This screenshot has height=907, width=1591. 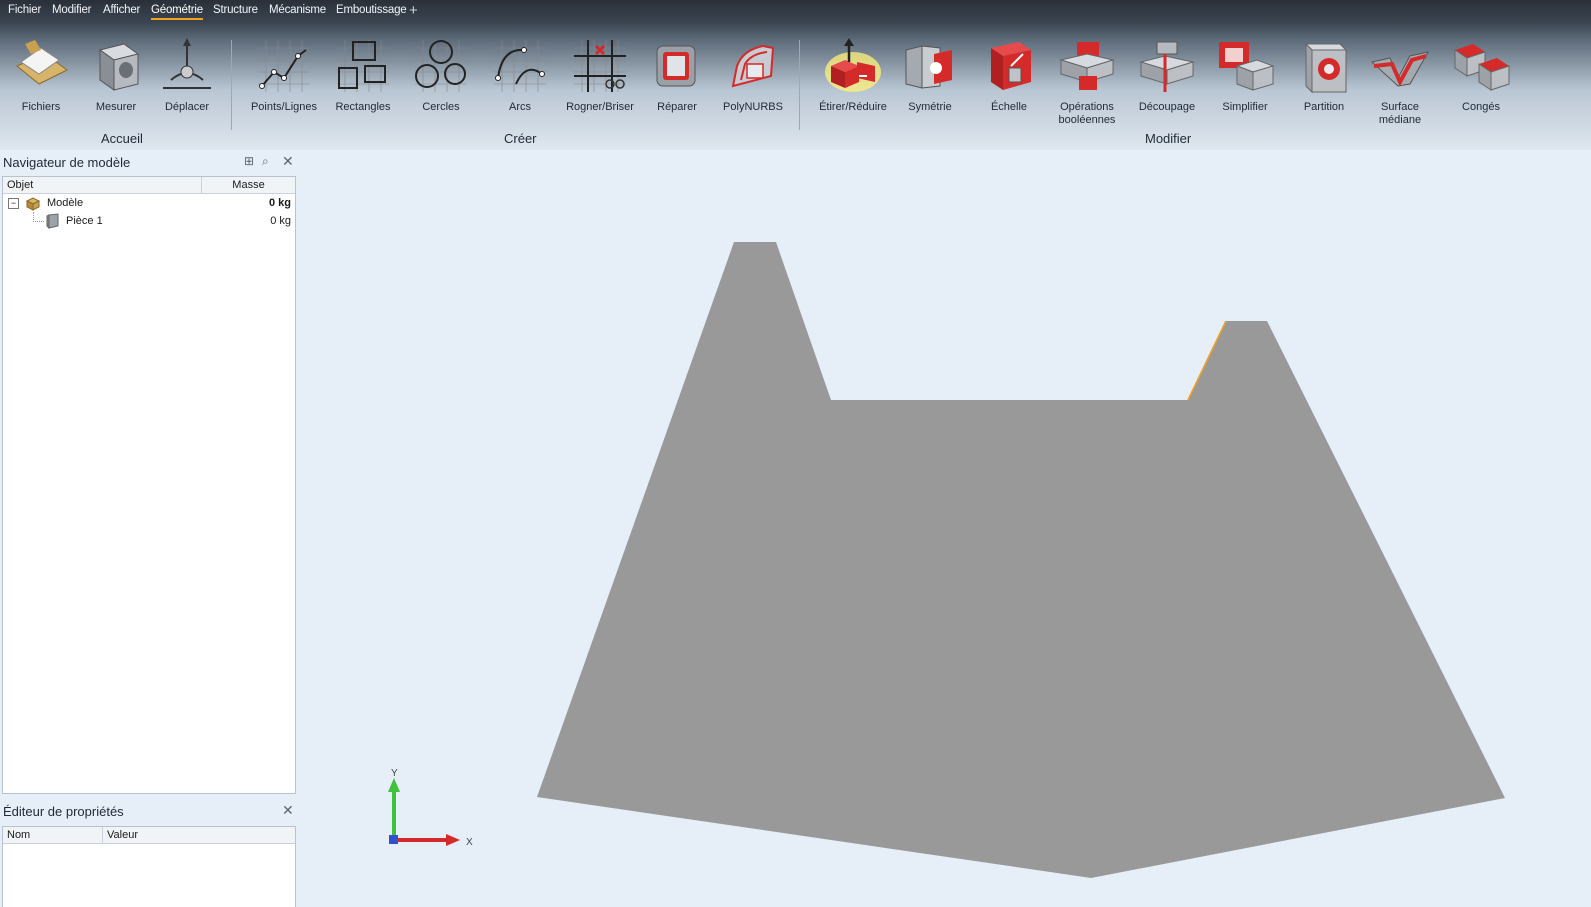 I want to click on circles-icon, so click(x=441, y=66).